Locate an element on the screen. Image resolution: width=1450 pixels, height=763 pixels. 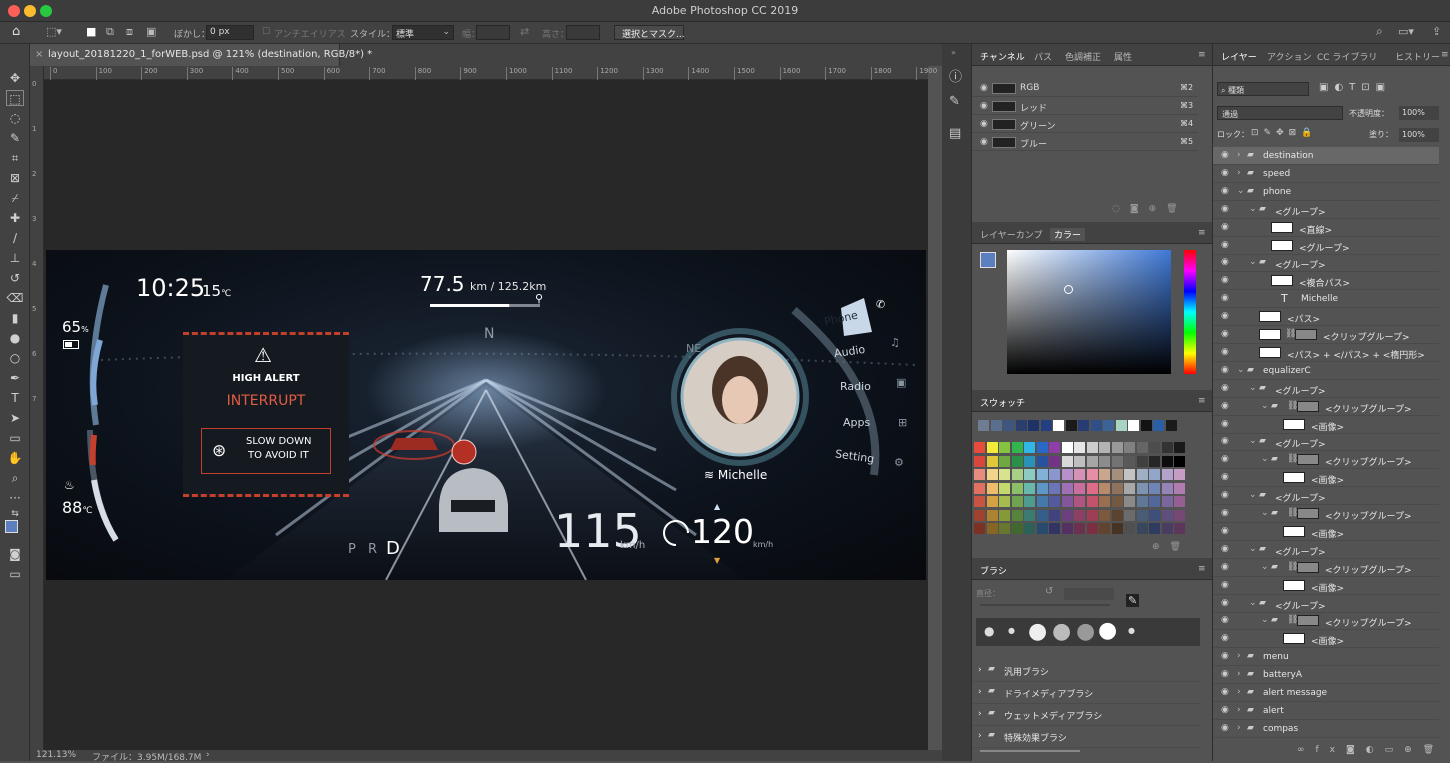
gradient-tool-icon: ▮ is located at coordinates (15, 318).